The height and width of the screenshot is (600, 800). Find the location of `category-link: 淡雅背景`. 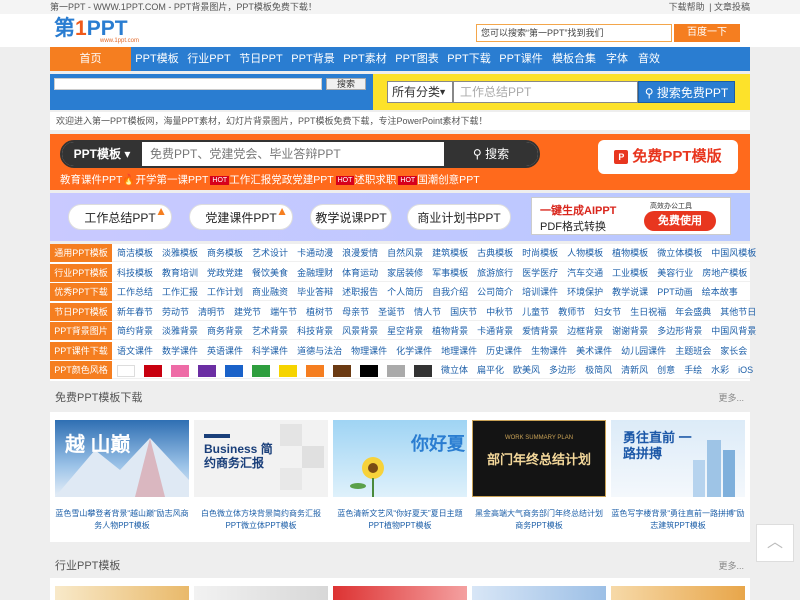

category-link: 淡雅背景 is located at coordinates (180, 331).